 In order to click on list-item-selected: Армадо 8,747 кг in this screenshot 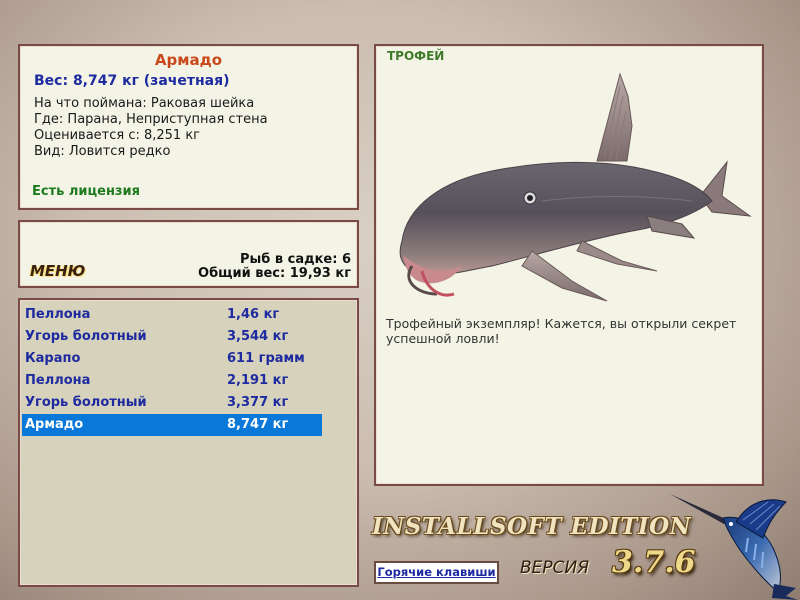, I will do `click(172, 425)`.